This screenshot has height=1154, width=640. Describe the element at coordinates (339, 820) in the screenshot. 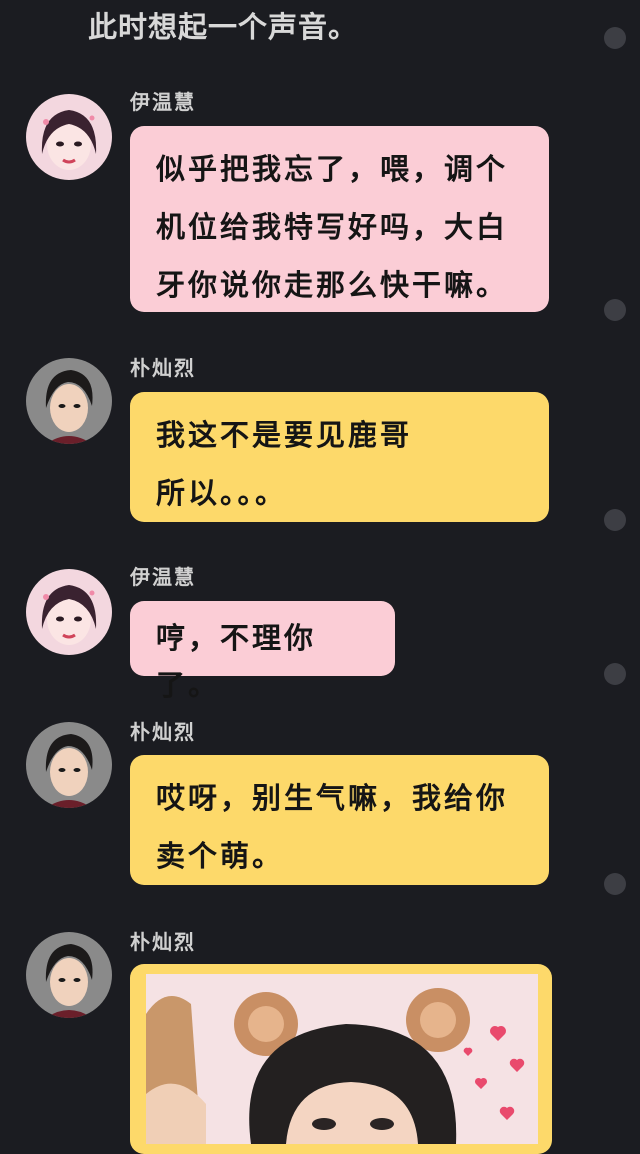

I see `message-bubble: 哎呀，别生气嘛，我给你卖个萌。` at that location.